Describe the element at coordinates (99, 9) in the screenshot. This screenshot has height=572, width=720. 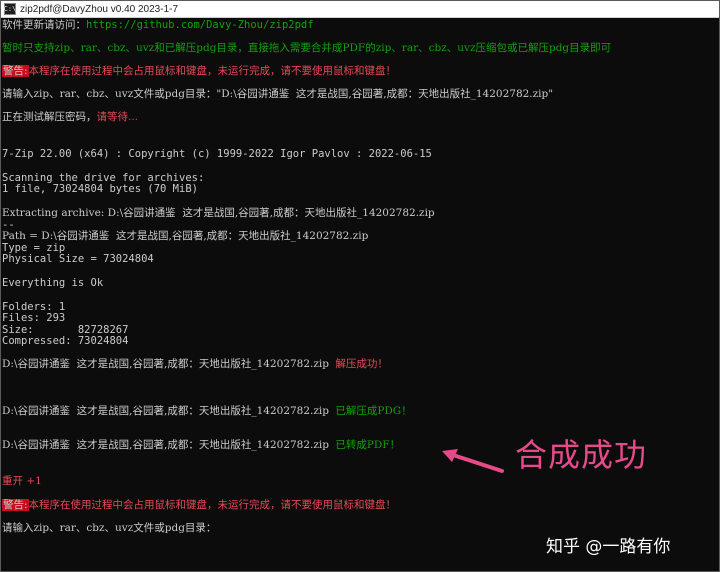
I see `window-title: zip2pdf@DavyZhou v0.40 2023-1-7` at that location.